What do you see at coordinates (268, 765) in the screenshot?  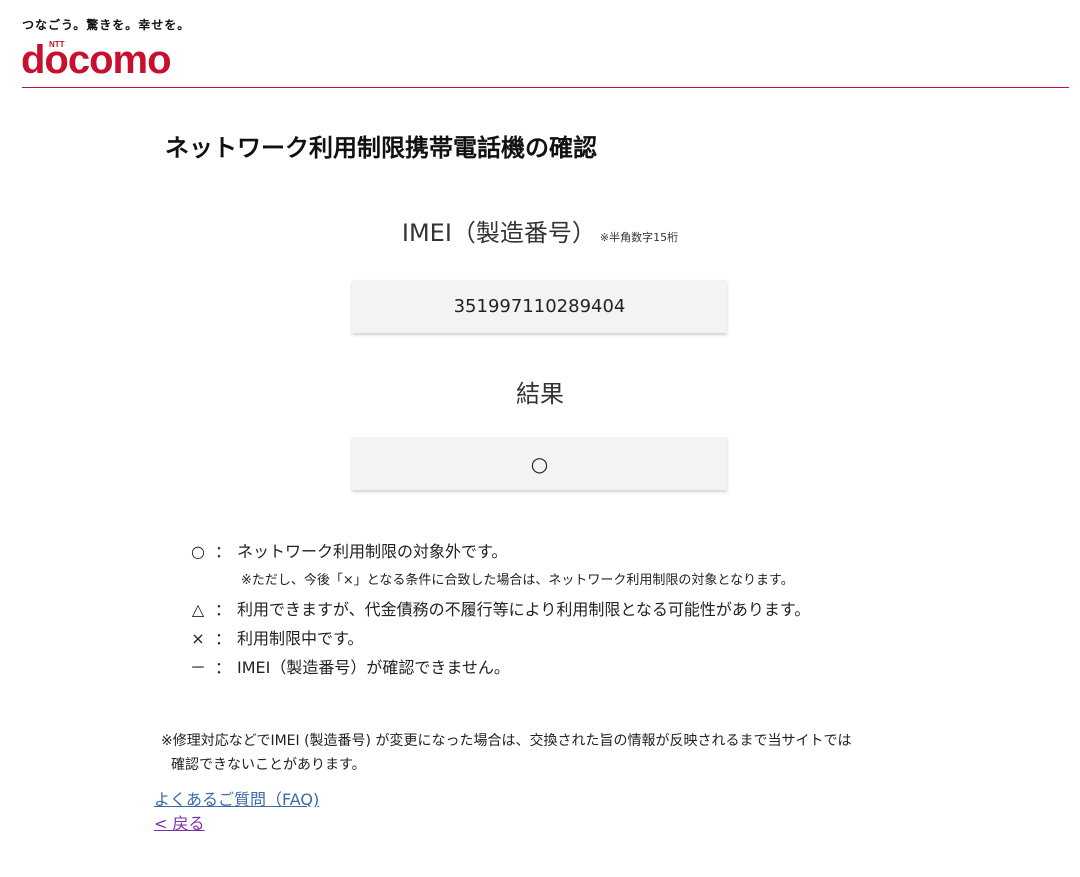 I see `footnote-line-2: 確認できないことがあります。` at bounding box center [268, 765].